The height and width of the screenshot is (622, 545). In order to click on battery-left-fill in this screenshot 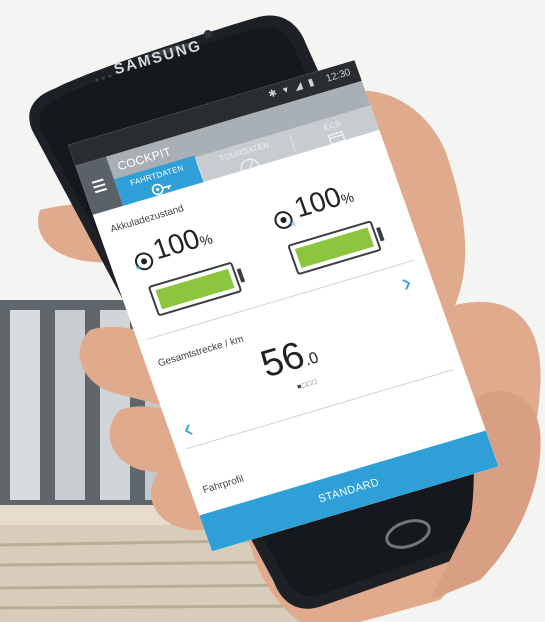, I will do `click(195, 289)`.